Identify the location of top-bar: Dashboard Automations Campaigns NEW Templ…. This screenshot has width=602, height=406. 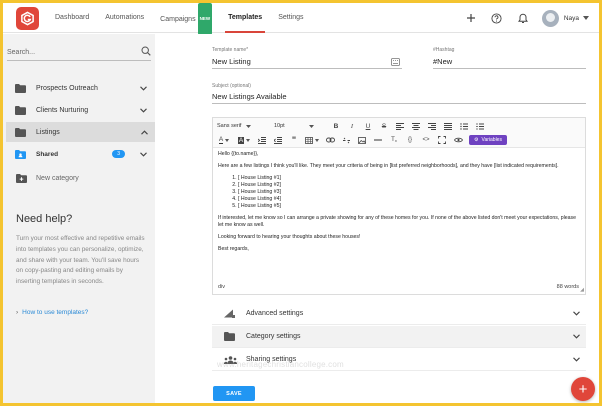
(301, 19).